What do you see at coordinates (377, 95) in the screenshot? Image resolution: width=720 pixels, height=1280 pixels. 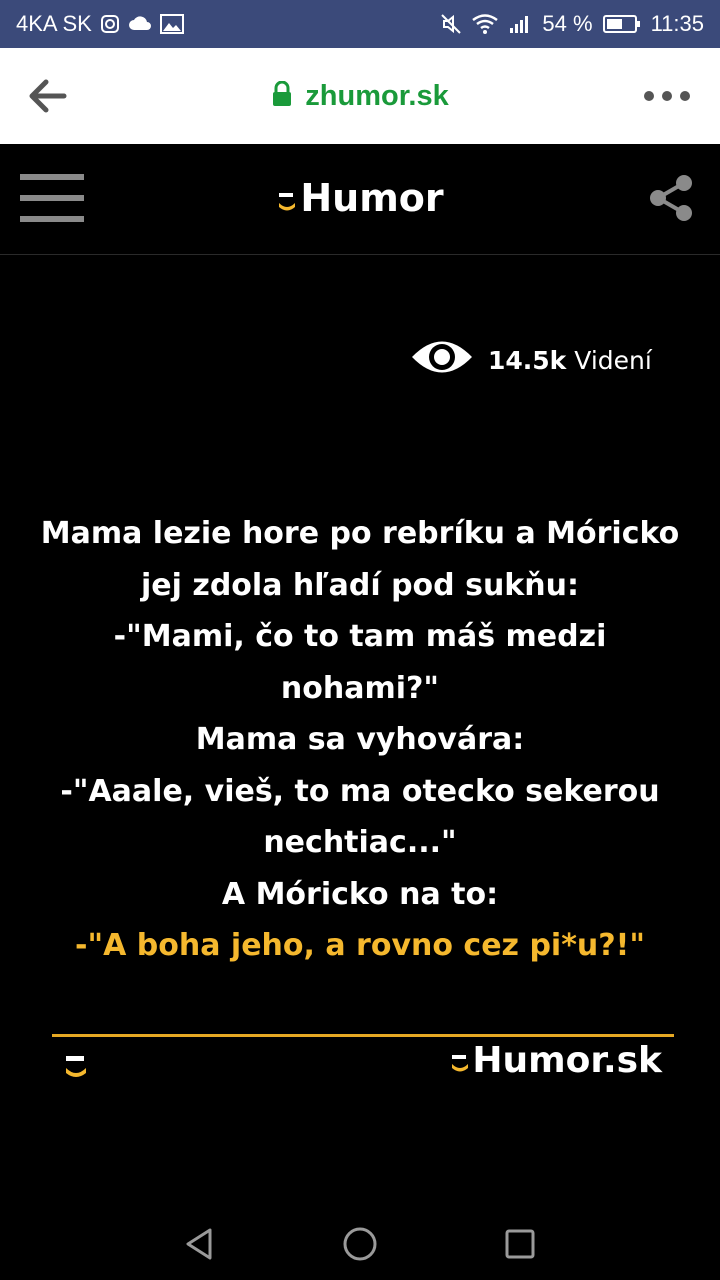 I see `url-text: zhumor.sk` at bounding box center [377, 95].